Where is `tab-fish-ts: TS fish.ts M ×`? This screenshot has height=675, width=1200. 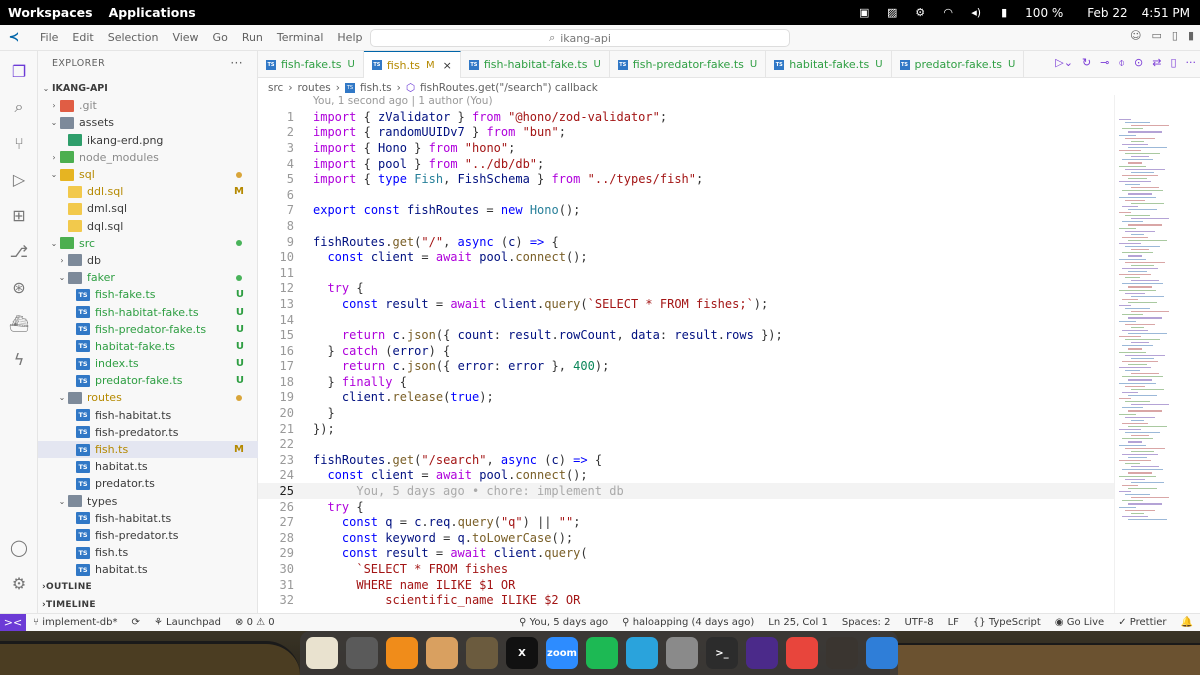
tab-fish-ts: TS fish.ts M × is located at coordinates (412, 64).